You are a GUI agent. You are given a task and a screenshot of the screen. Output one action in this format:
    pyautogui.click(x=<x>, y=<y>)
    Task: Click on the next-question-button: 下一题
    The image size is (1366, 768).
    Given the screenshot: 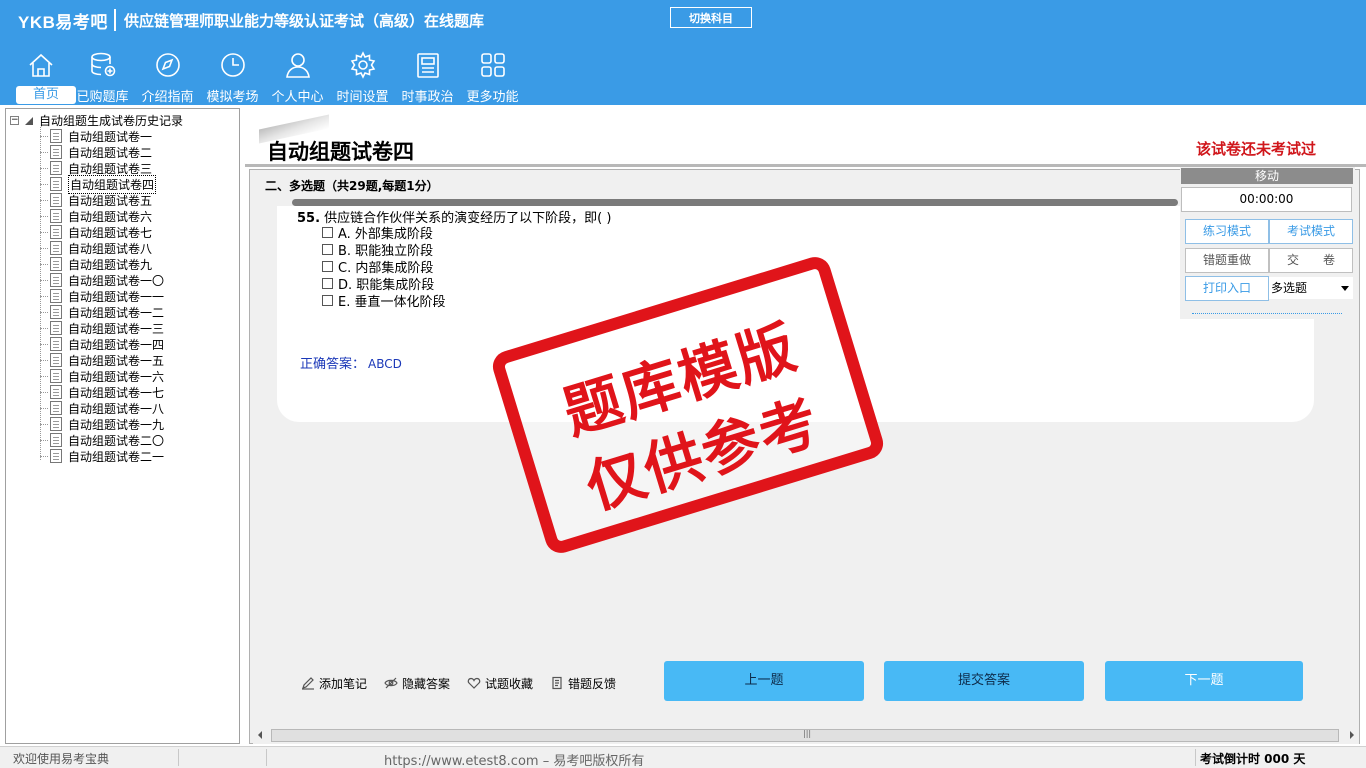 What is the action you would take?
    pyautogui.click(x=1204, y=681)
    